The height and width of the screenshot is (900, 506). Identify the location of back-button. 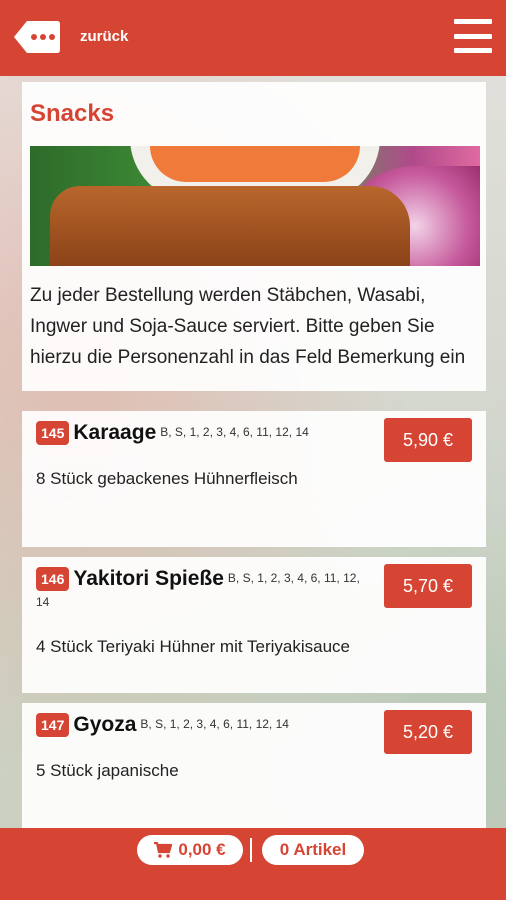
(37, 37).